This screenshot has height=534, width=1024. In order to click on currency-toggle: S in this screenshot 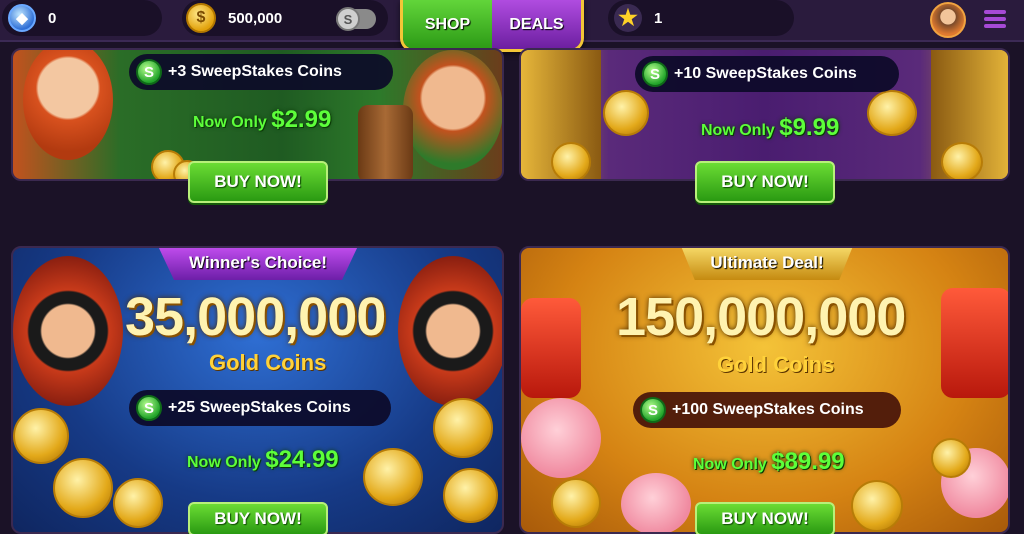, I will do `click(356, 19)`.